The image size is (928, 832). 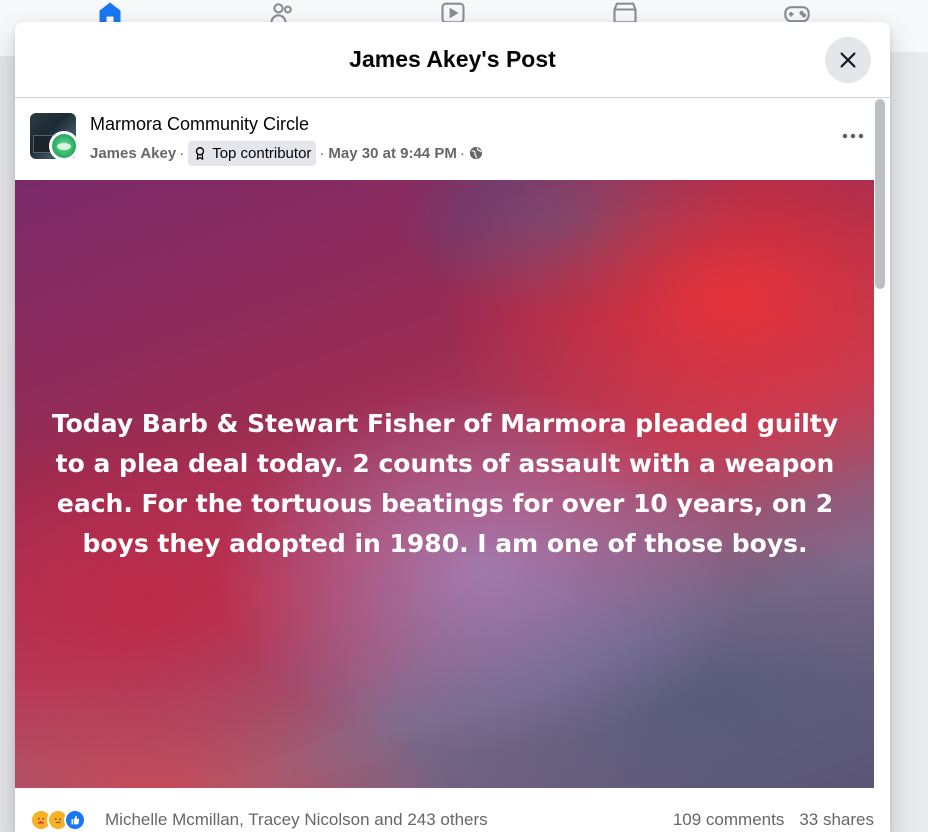 I want to click on badge-label: Top contributor, so click(x=262, y=153).